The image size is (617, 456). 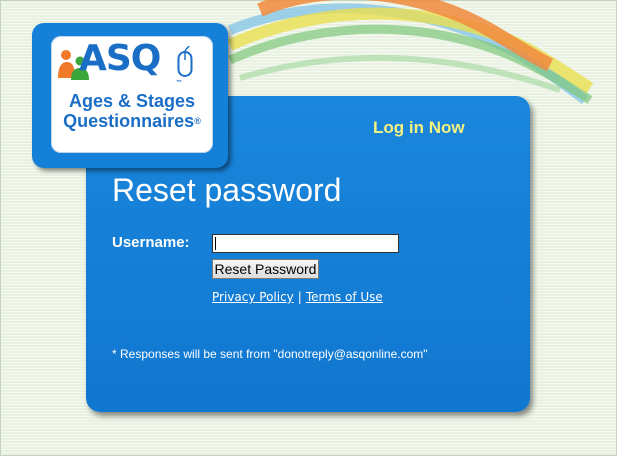 What do you see at coordinates (179, 83) in the screenshot?
I see `trademark-mark: ™` at bounding box center [179, 83].